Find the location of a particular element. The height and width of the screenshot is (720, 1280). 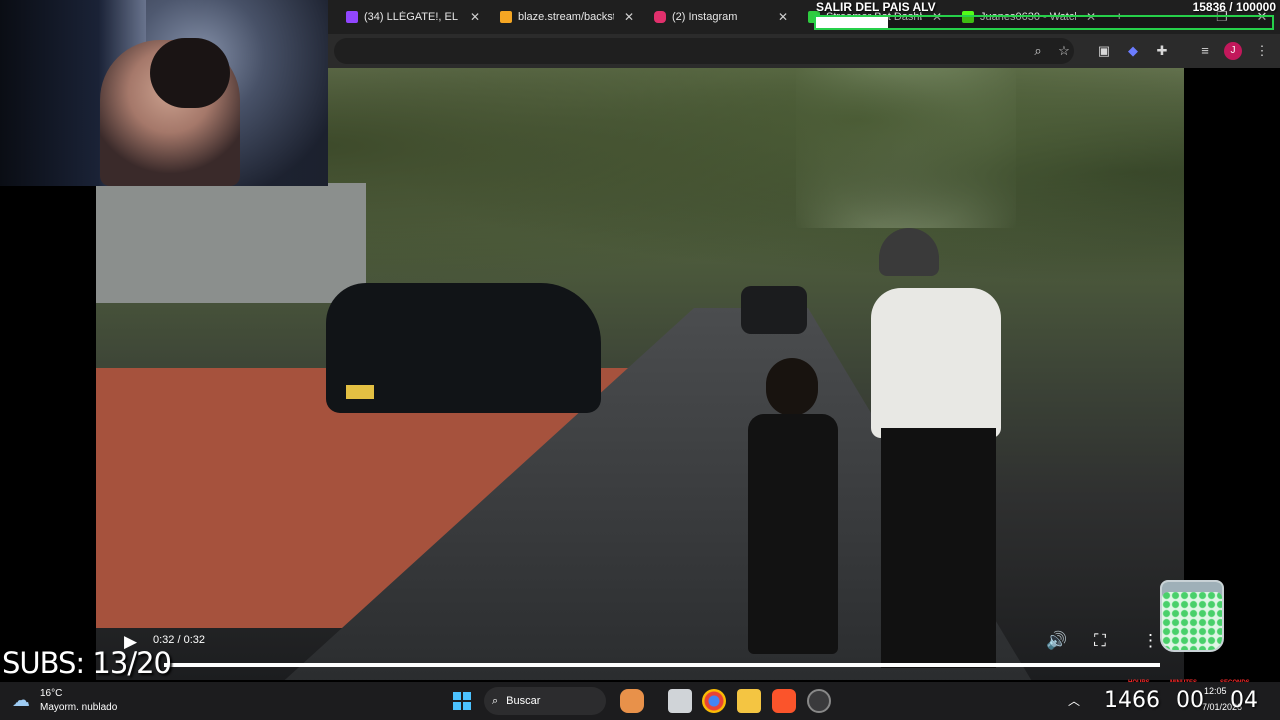

webcam-person-hair is located at coordinates (190, 73).